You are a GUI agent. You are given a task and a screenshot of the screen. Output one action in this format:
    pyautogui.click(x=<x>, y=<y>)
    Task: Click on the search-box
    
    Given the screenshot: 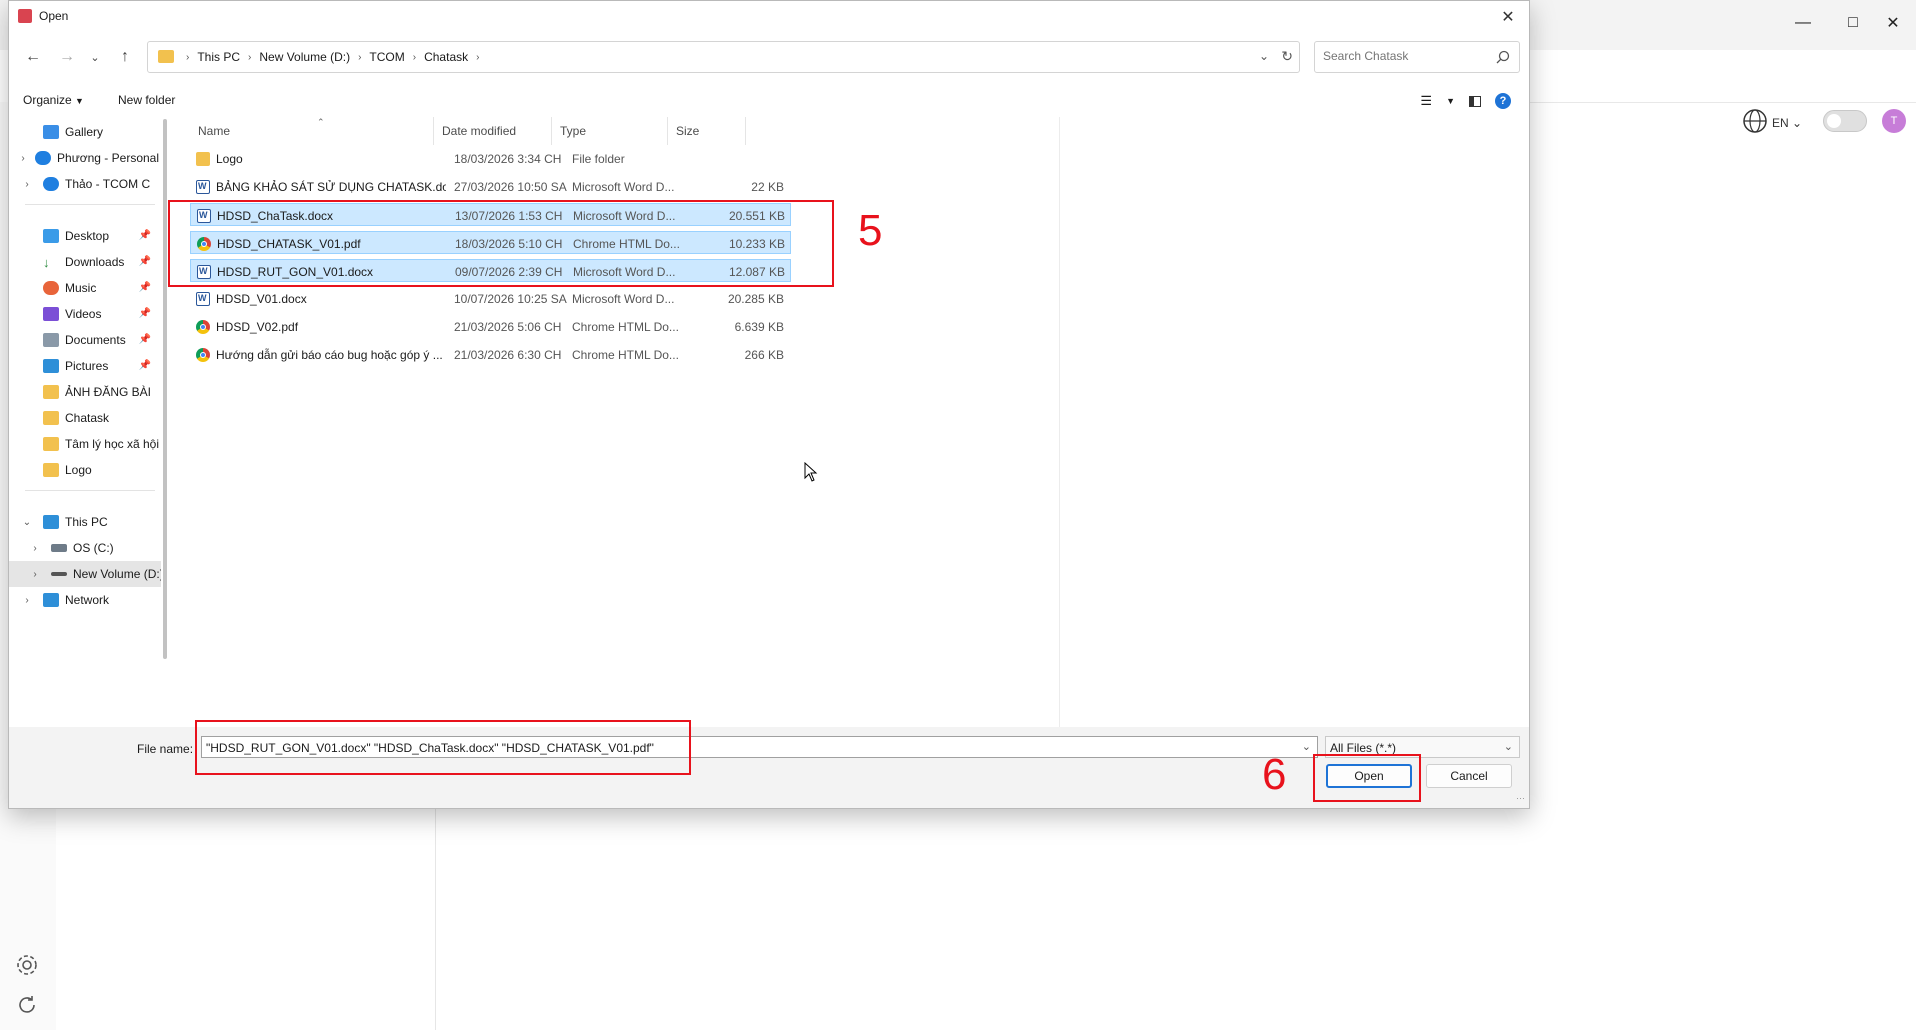 What is the action you would take?
    pyautogui.click(x=1417, y=57)
    